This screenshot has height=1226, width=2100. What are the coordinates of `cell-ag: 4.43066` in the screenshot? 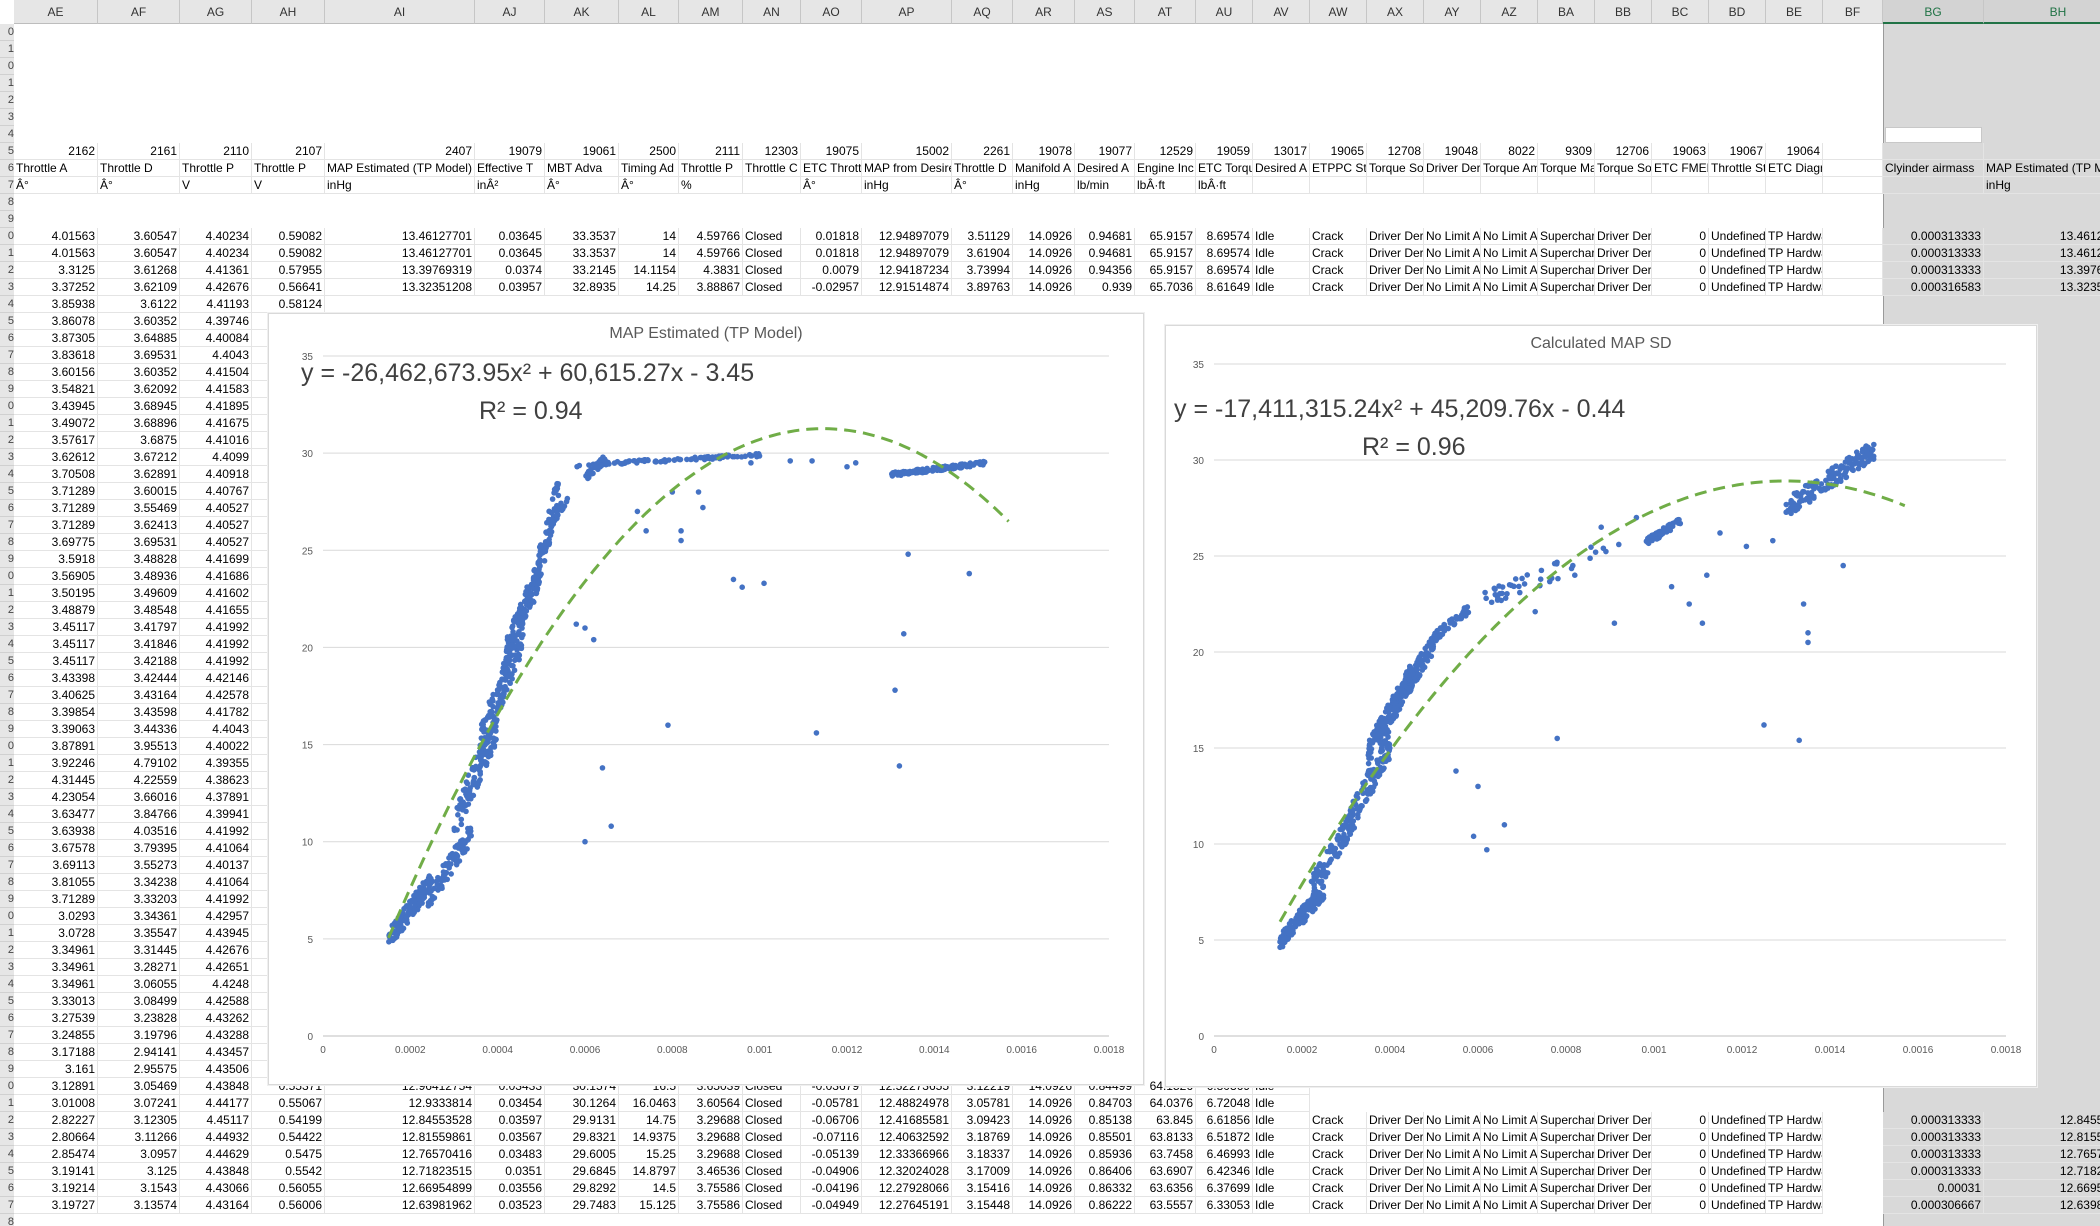 It's located at (216, 1188).